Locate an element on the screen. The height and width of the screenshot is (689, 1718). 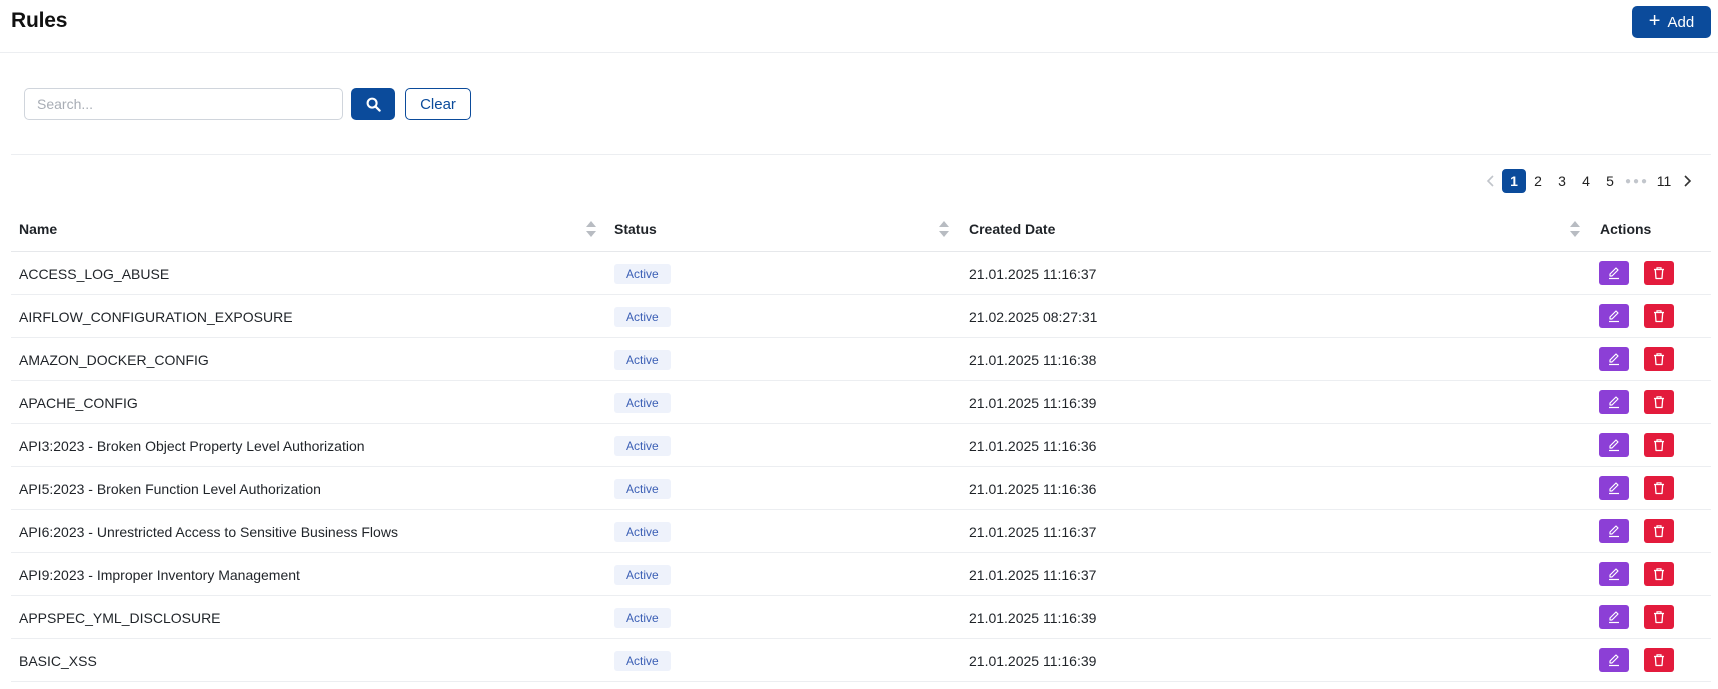
add-button-label: Add is located at coordinates (1681, 22).